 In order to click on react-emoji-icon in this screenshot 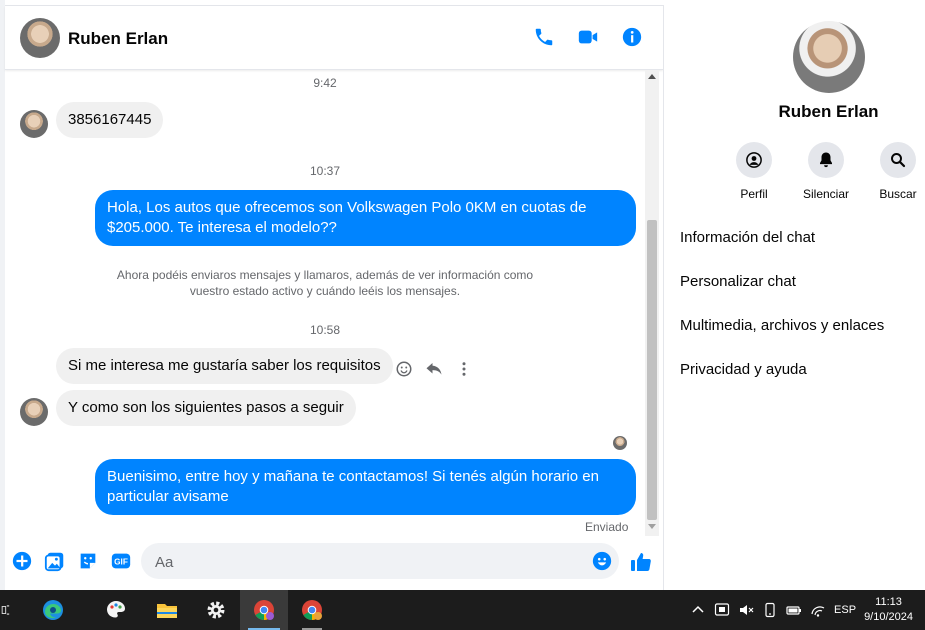, I will do `click(404, 369)`.